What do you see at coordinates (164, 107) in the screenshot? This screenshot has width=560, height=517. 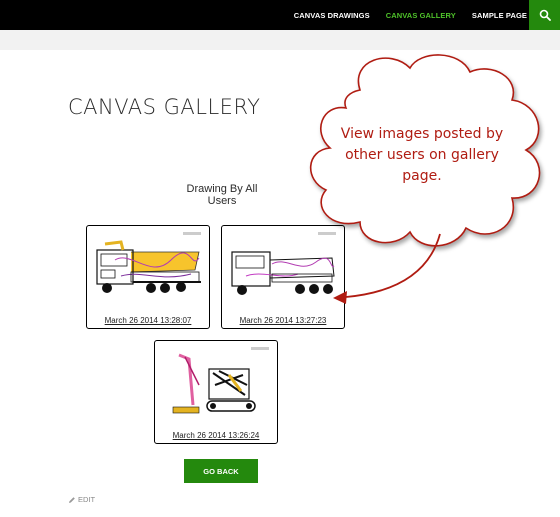 I see `page-title: CANVAS GALLERY` at bounding box center [164, 107].